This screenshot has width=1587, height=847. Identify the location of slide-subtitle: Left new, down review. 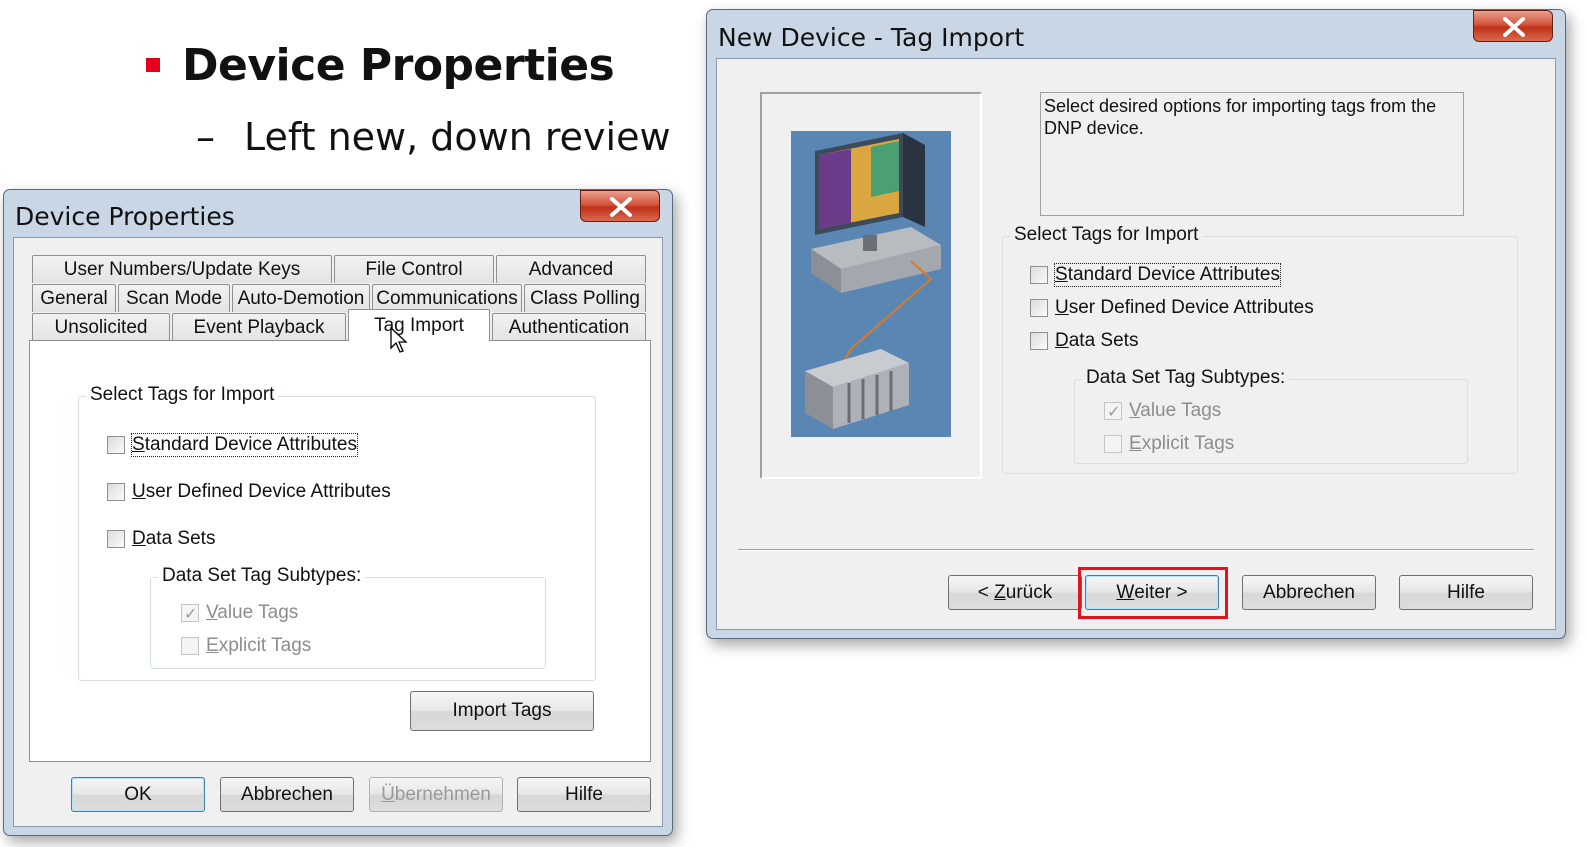
(457, 137).